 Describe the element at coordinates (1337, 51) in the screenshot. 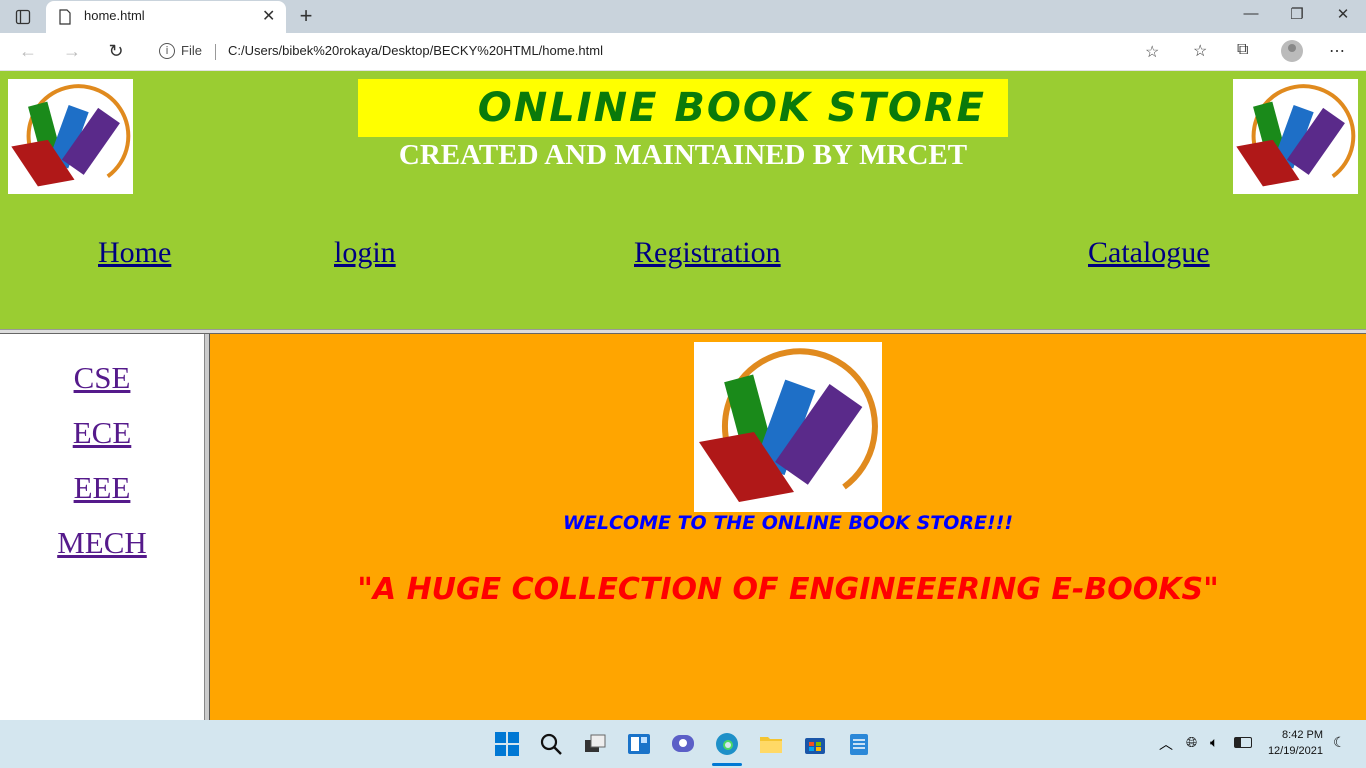

I see `more-options-icon: ⋯` at that location.